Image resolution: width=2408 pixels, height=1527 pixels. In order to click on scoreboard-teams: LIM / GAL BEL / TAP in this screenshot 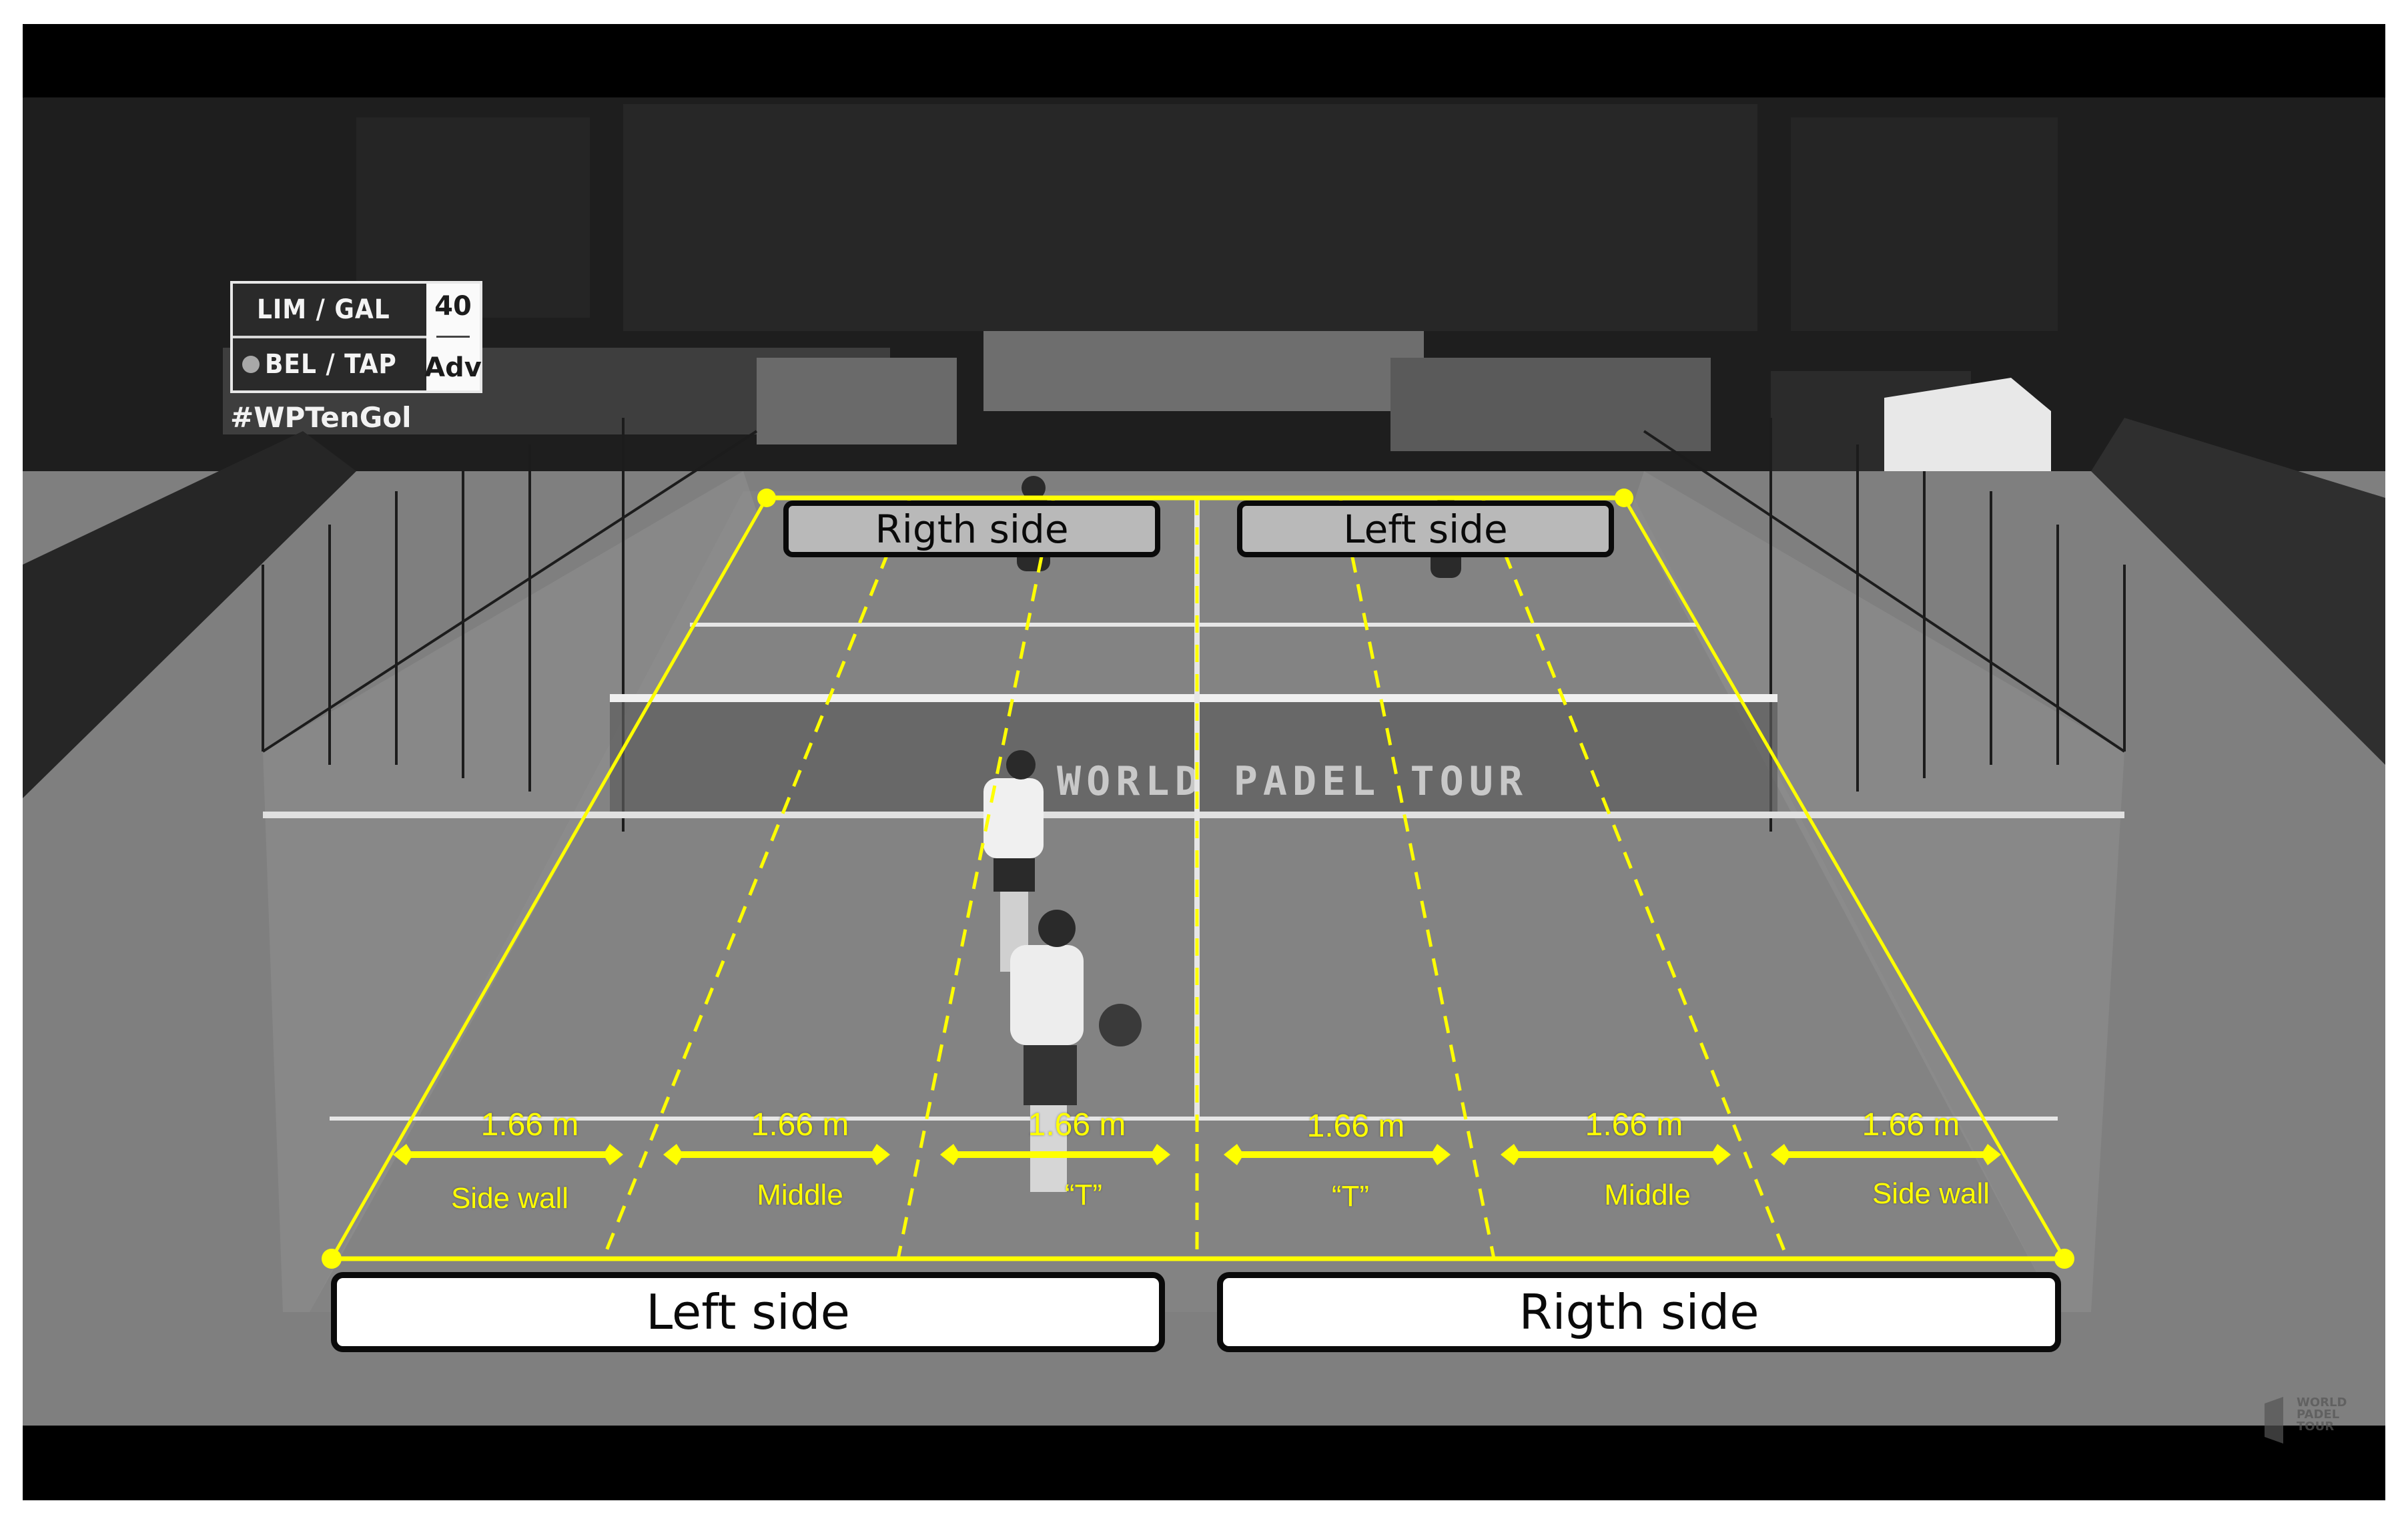, I will do `click(330, 337)`.